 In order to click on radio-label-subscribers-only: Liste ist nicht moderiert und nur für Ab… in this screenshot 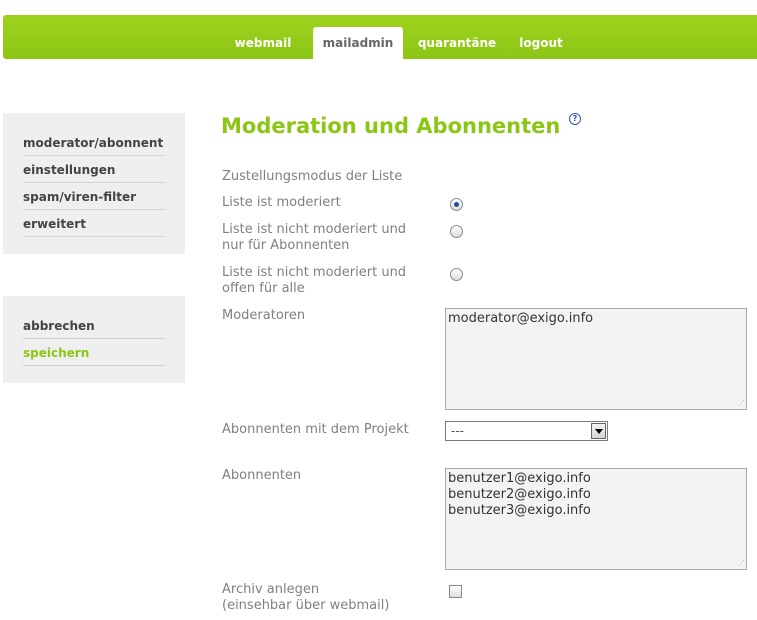, I will do `click(314, 237)`.